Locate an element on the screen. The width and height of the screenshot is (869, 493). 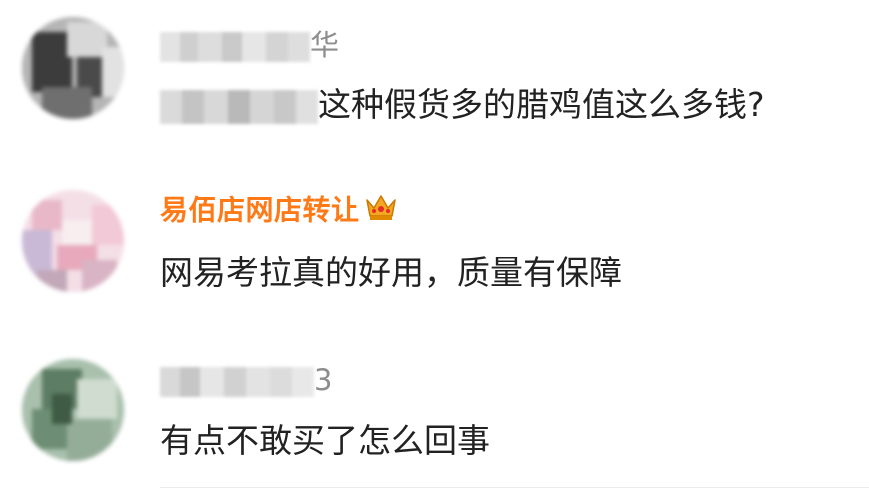
comment-text: 有点不敢买了怎么回事 is located at coordinates (325, 440).